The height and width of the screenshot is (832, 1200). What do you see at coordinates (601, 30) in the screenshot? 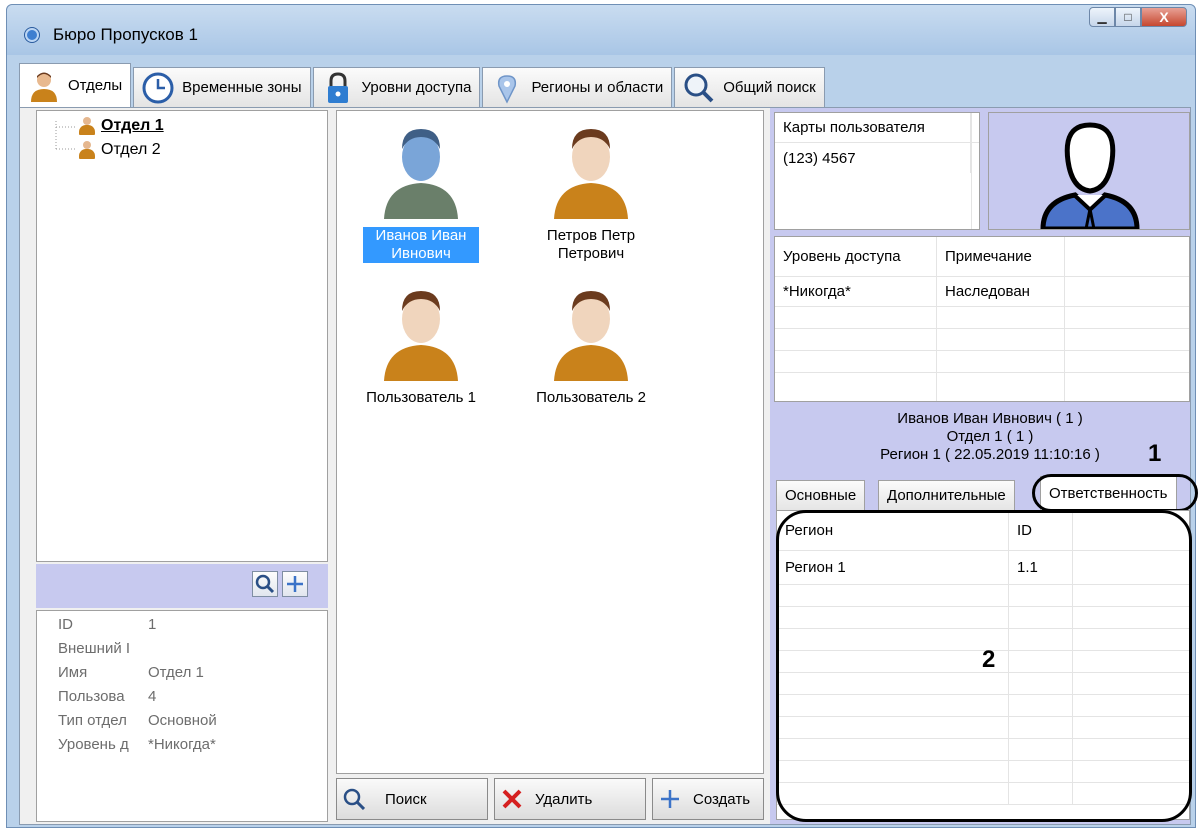
I see `title-bar: Бюро Пропусков 1 ▁ □ X` at bounding box center [601, 30].